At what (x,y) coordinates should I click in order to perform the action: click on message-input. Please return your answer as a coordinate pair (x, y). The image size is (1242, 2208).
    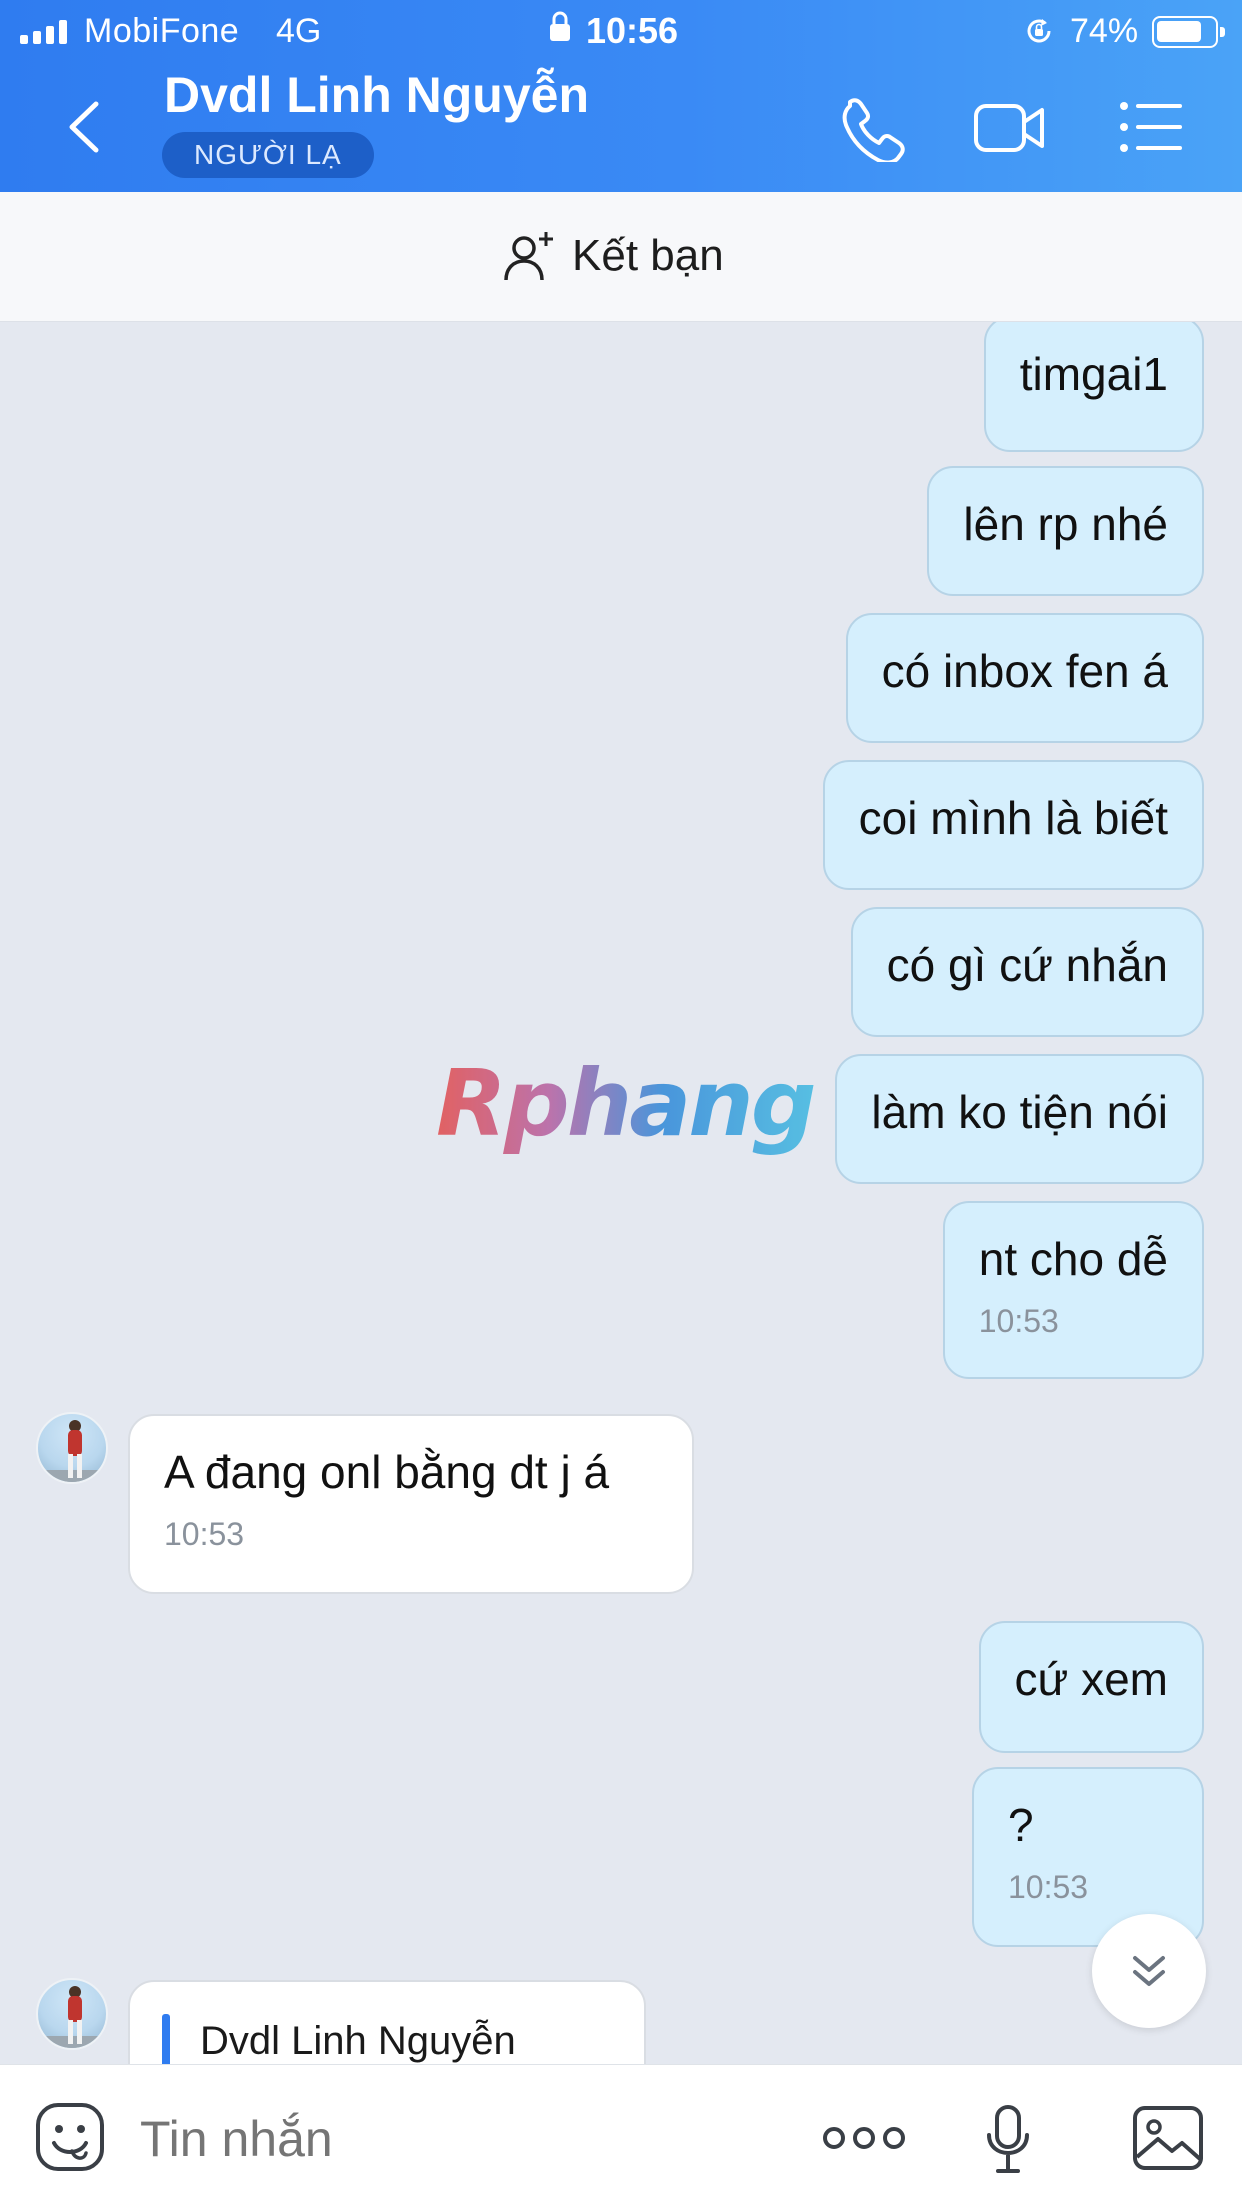
    Looking at the image, I should click on (440, 2139).